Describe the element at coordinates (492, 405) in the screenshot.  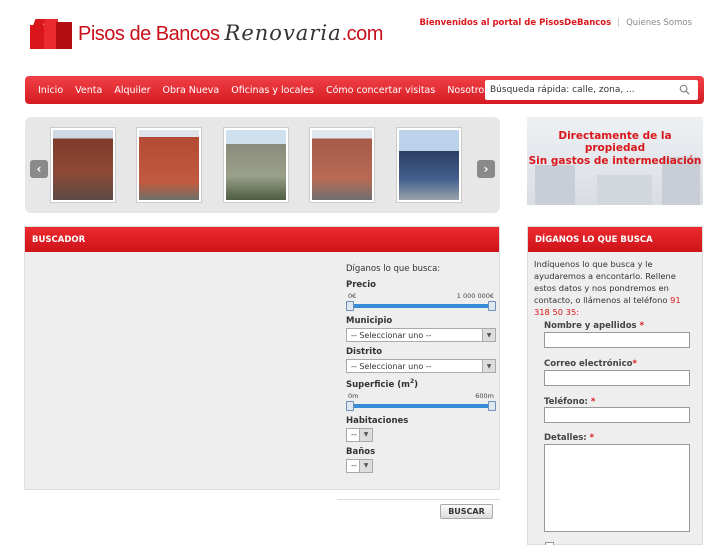
I see `superficie-max-handle` at that location.